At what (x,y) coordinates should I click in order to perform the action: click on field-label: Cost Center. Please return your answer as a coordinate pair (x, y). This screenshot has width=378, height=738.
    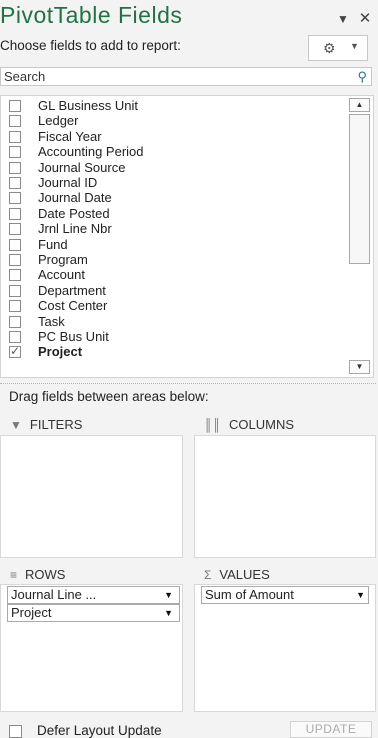
    Looking at the image, I should click on (73, 306).